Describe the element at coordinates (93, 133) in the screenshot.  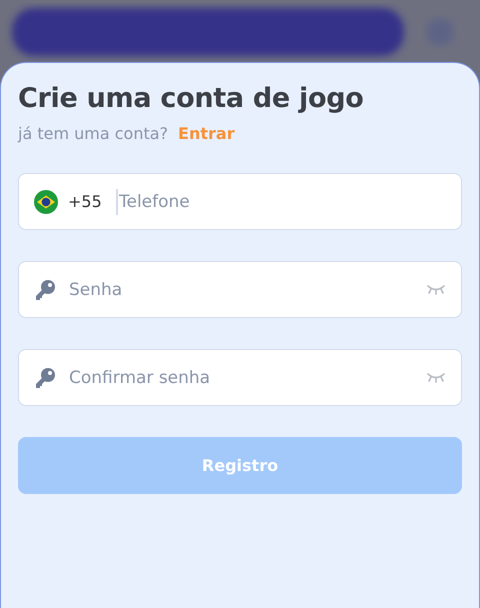
I see `login-prompt: já tem uma conta?` at that location.